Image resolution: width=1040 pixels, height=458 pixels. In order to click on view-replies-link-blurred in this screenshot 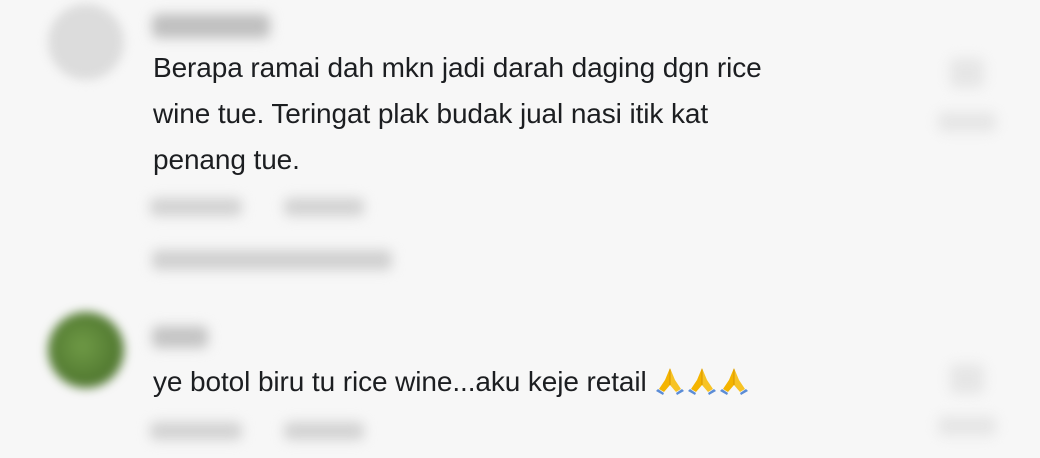, I will do `click(272, 260)`.